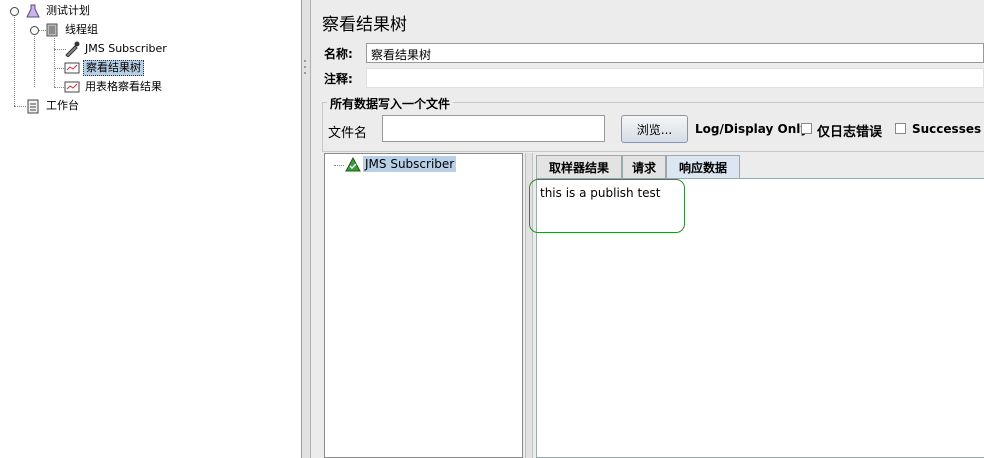 Image resolution: width=984 pixels, height=458 pixels. Describe the element at coordinates (850, 132) in the screenshot. I see `errors-only-label: 仅日志错误` at that location.